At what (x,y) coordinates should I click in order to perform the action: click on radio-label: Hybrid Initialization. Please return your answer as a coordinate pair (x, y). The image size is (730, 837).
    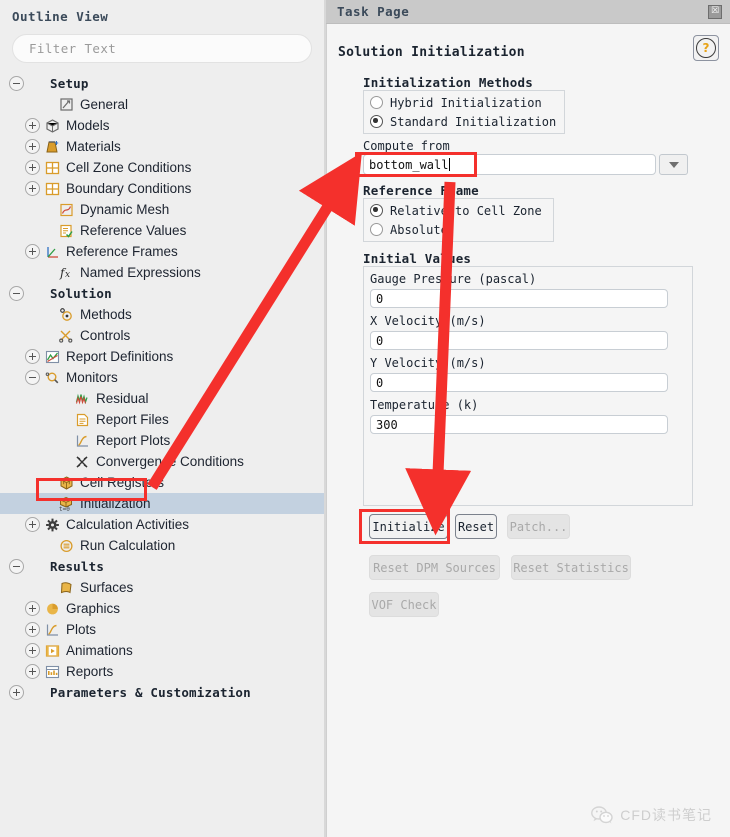
    Looking at the image, I should click on (466, 102).